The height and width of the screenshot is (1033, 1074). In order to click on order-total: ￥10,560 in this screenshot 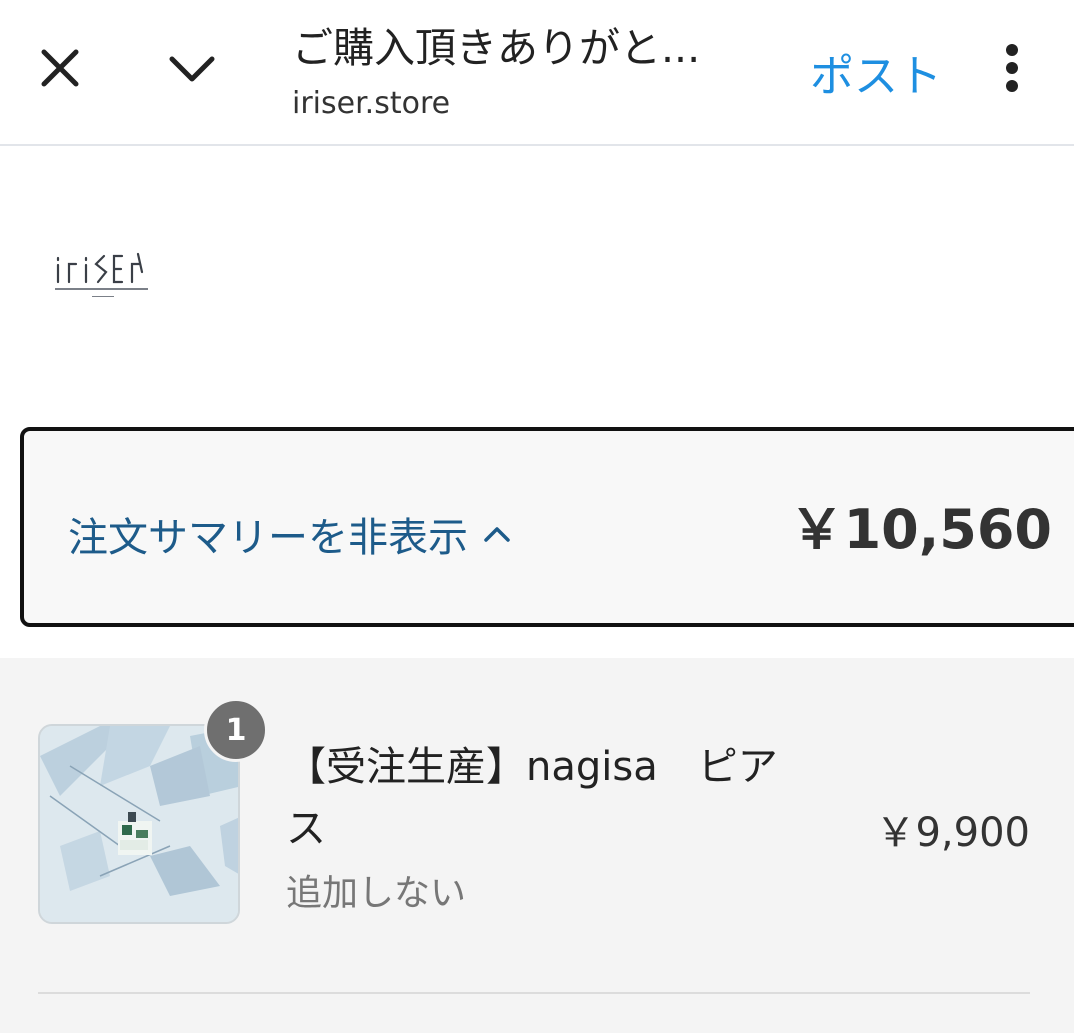, I will do `click(920, 529)`.